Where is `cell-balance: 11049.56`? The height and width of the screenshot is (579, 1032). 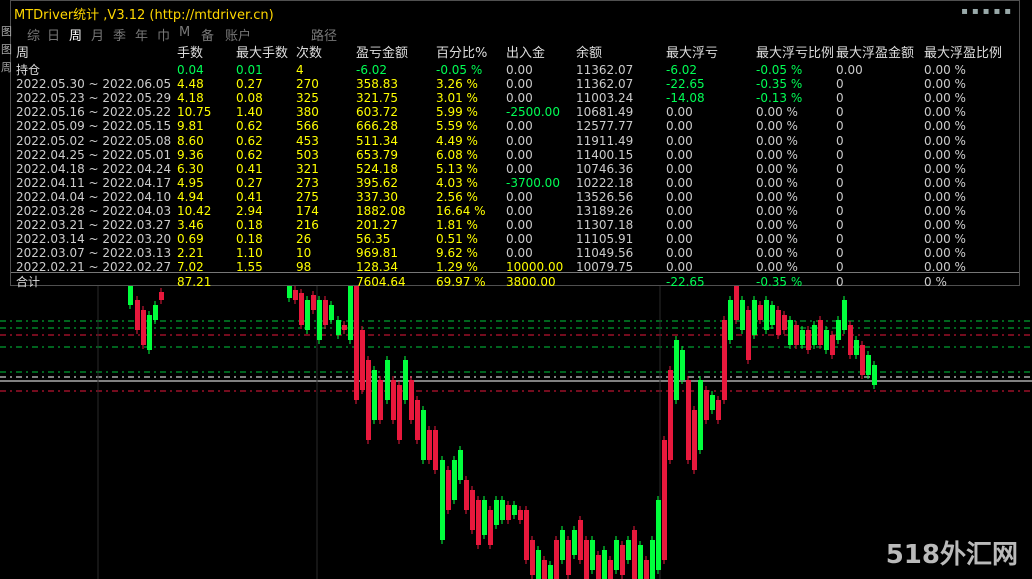 cell-balance: 11049.56 is located at coordinates (605, 253).